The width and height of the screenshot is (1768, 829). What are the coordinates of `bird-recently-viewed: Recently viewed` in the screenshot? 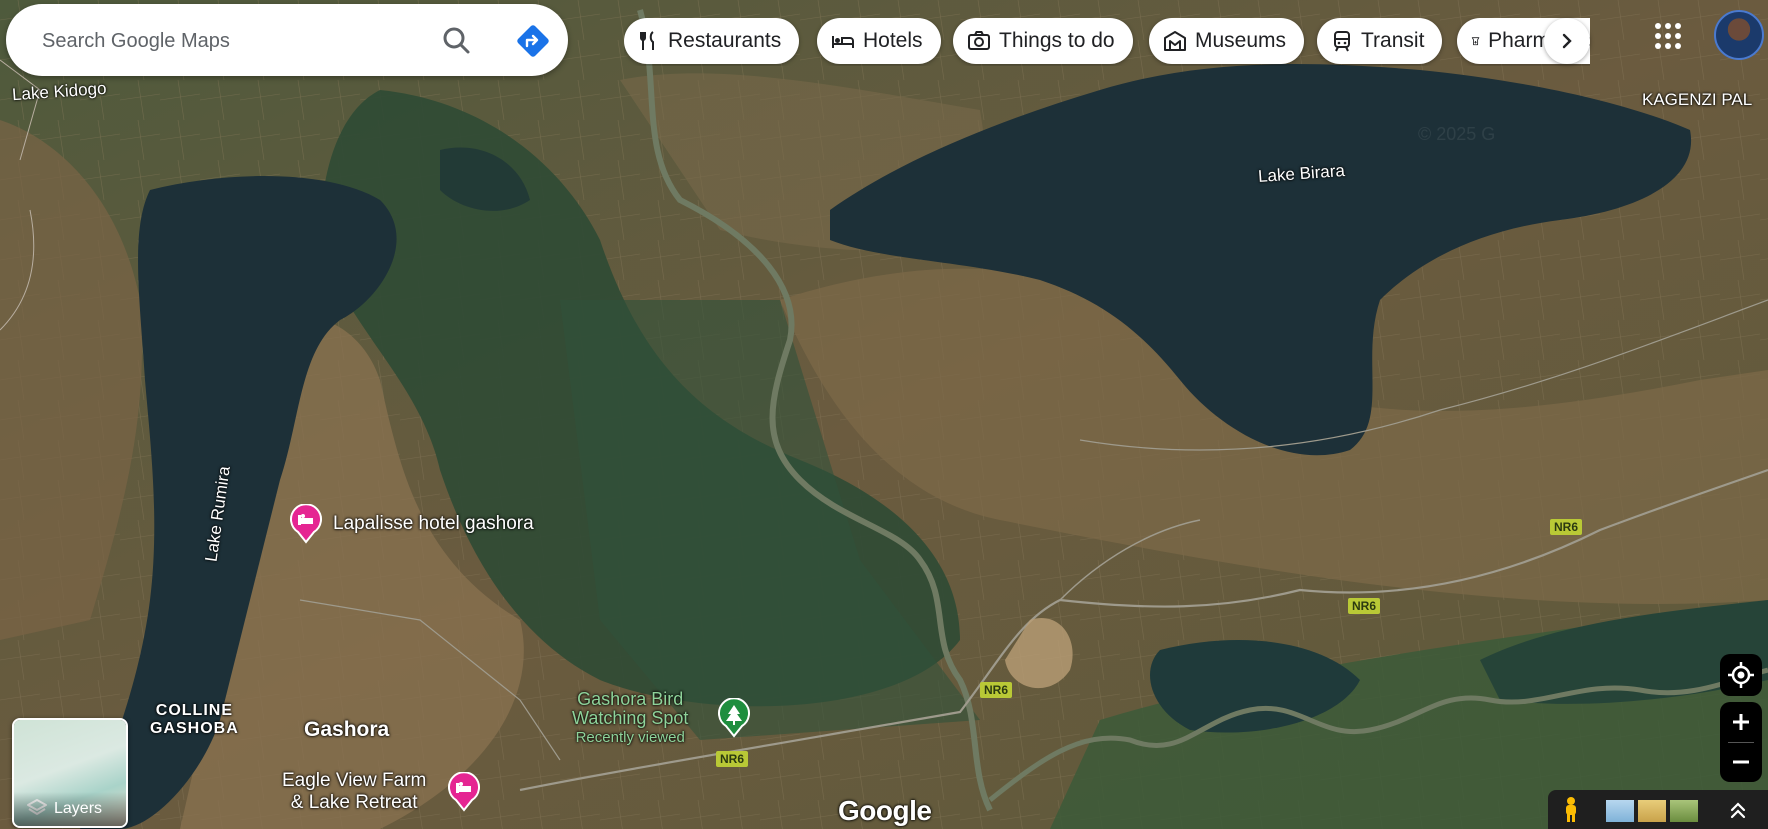 It's located at (630, 737).